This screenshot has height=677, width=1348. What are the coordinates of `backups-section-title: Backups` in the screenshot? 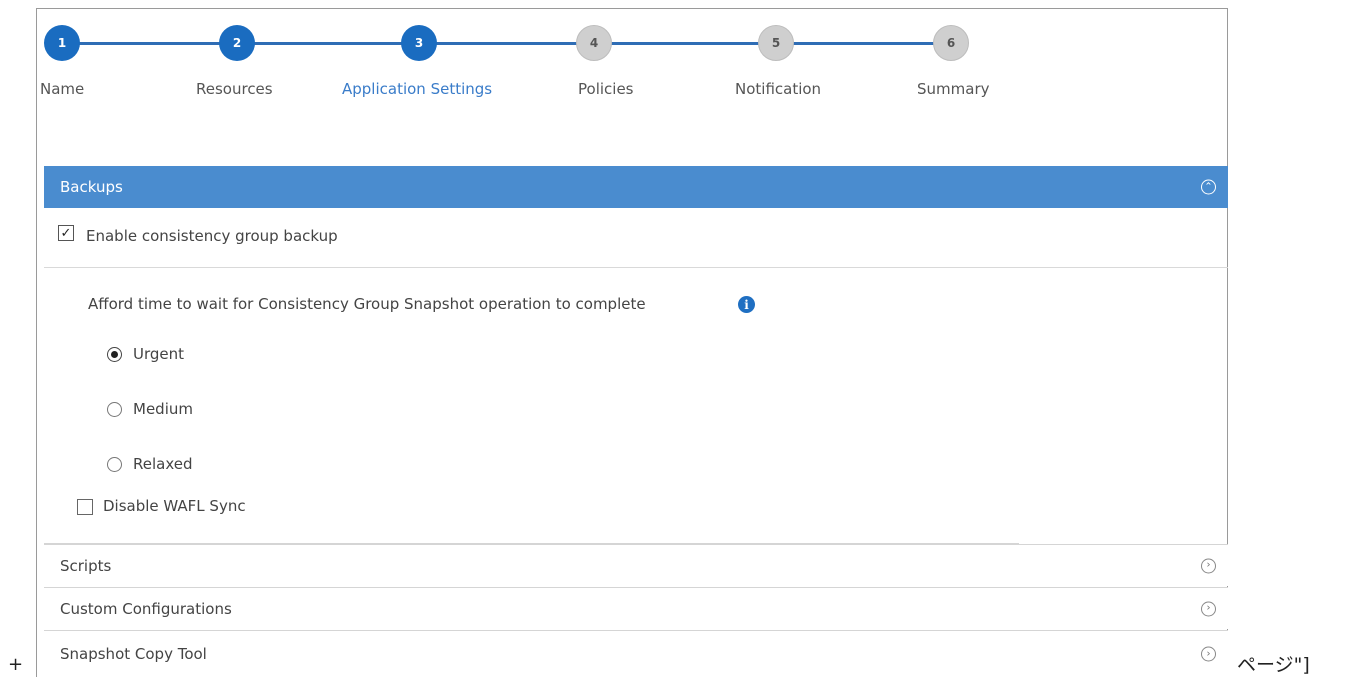 It's located at (91, 187).